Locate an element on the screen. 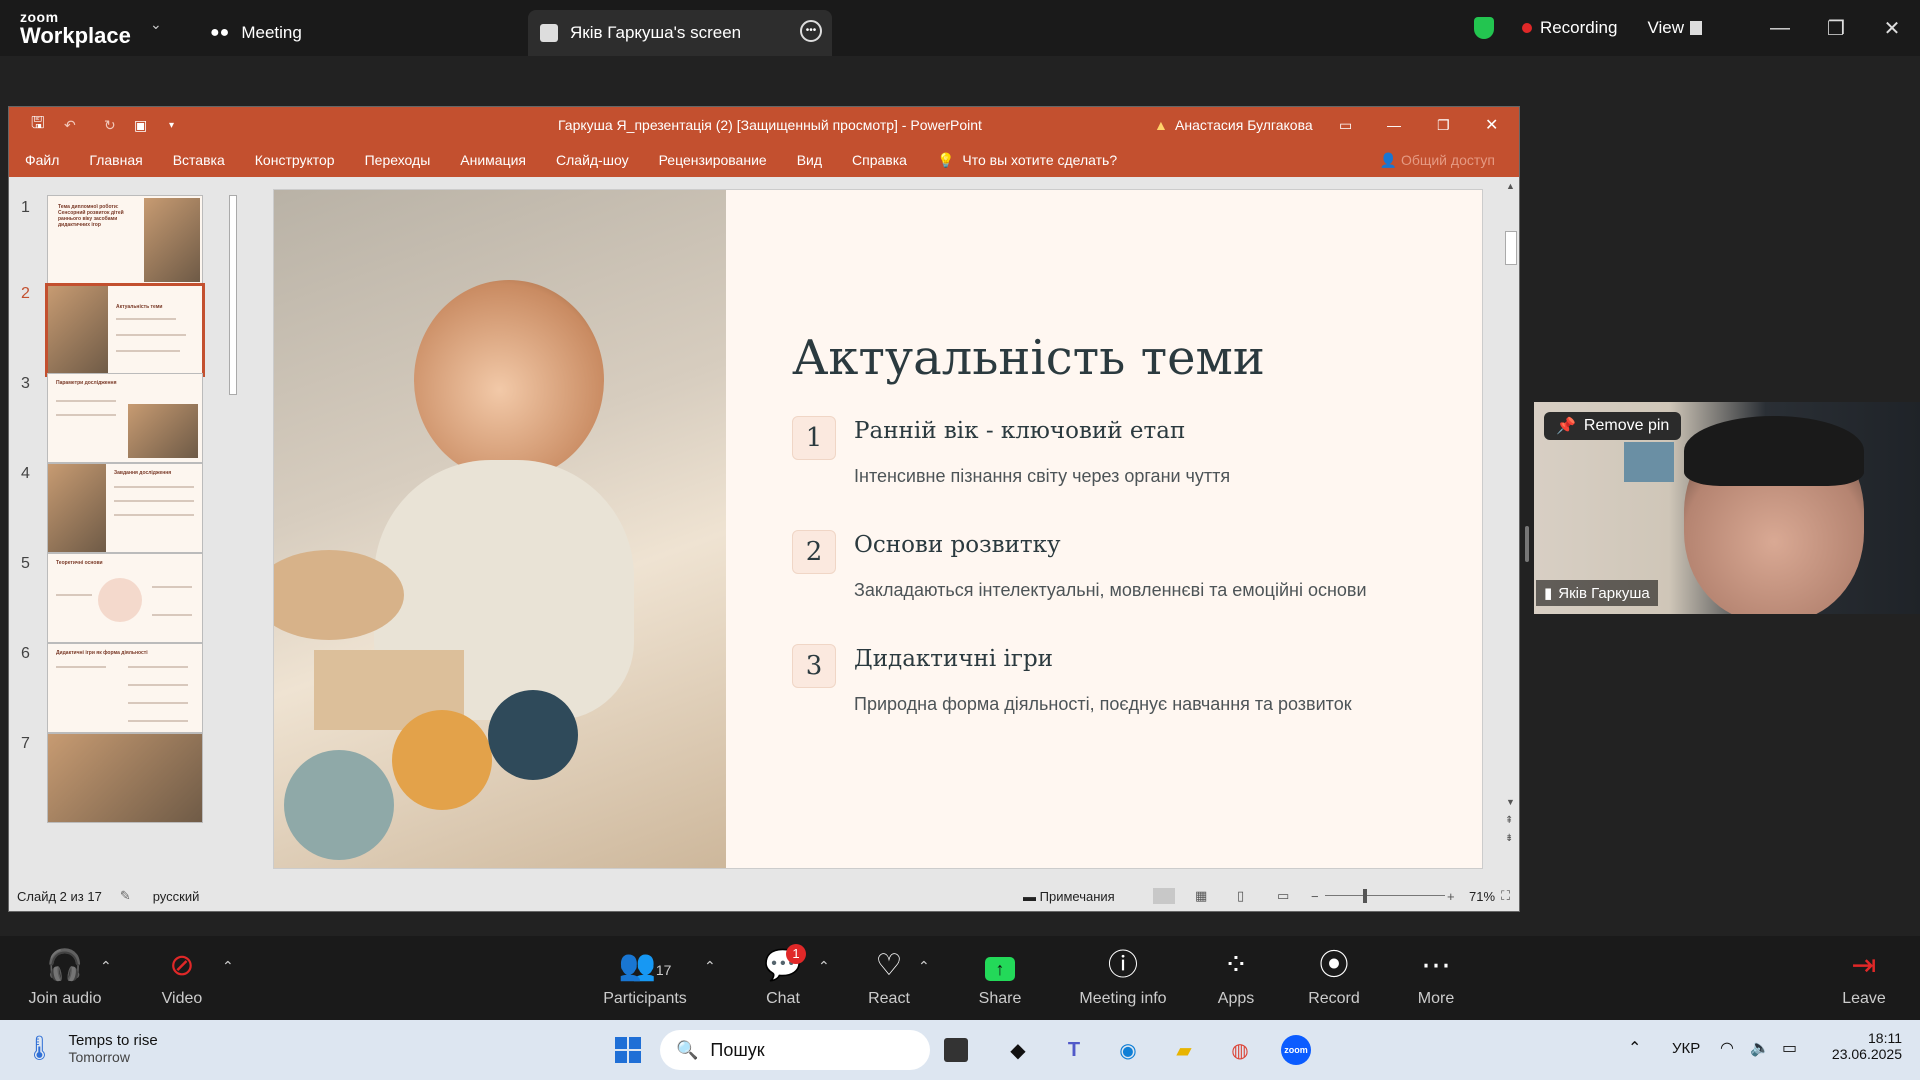 The width and height of the screenshot is (1920, 1080). tell-me-search: Что вы хотите сделать? is located at coordinates (1039, 160).